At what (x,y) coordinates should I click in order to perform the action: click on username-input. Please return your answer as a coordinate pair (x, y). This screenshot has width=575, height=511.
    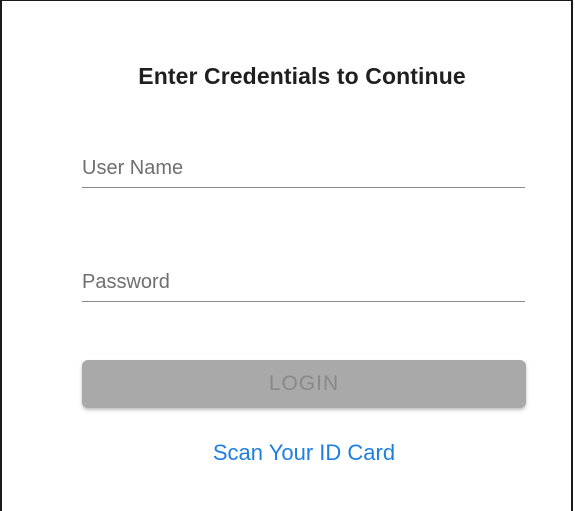
    Looking at the image, I should click on (303, 168).